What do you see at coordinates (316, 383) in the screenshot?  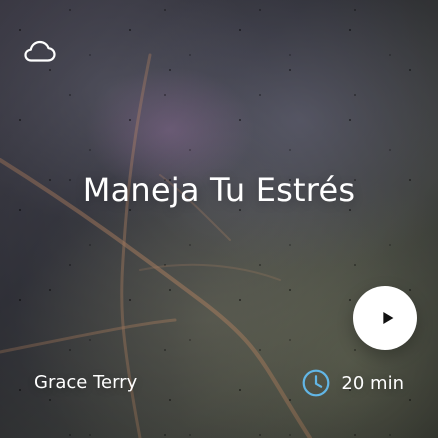 I see `clock-icon` at bounding box center [316, 383].